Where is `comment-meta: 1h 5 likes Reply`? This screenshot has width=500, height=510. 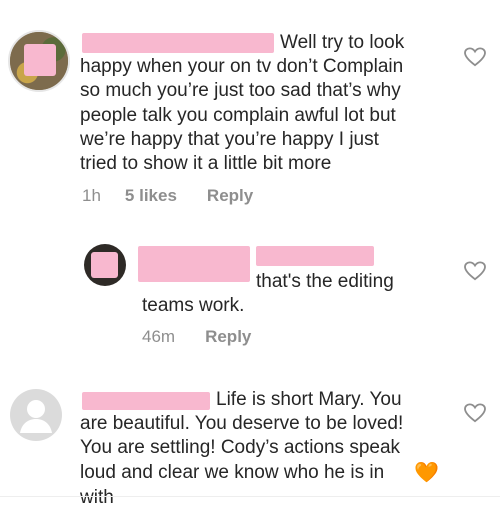
comment-meta: 1h 5 likes Reply is located at coordinates (167, 196).